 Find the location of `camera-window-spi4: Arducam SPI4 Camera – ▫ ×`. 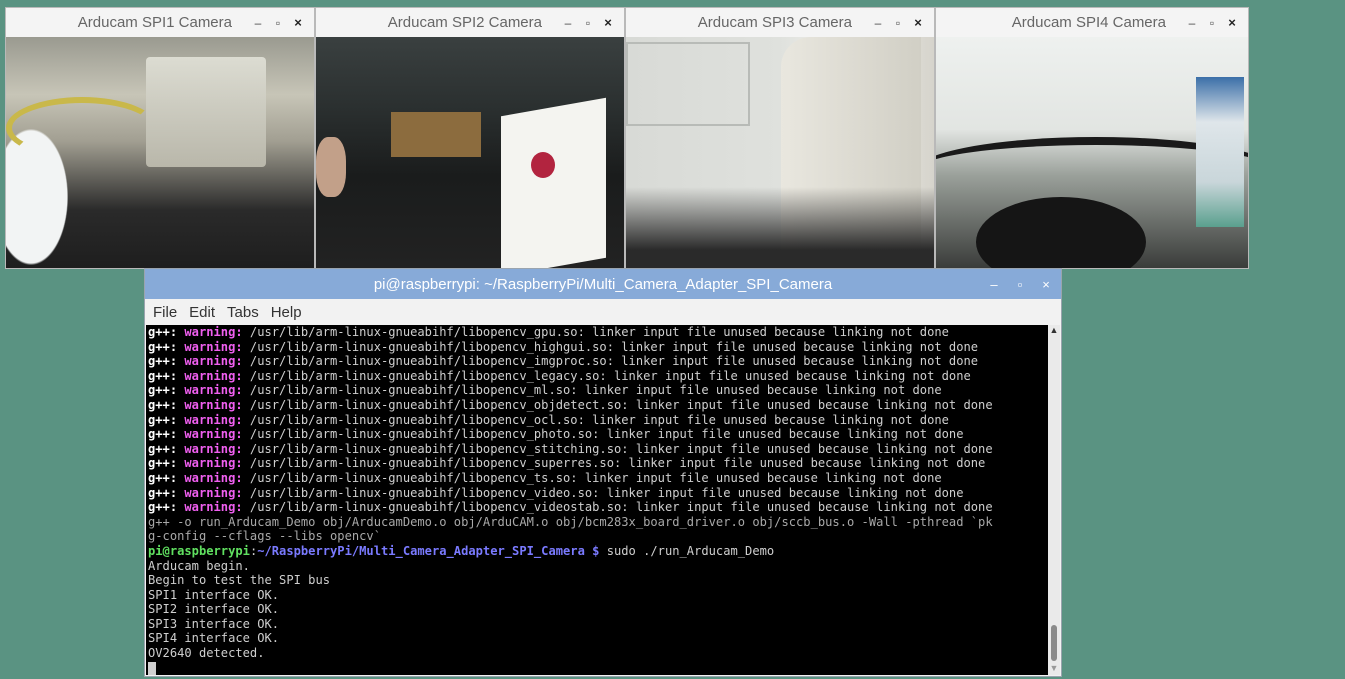

camera-window-spi4: Arducam SPI4 Camera – ▫ × is located at coordinates (1092, 138).